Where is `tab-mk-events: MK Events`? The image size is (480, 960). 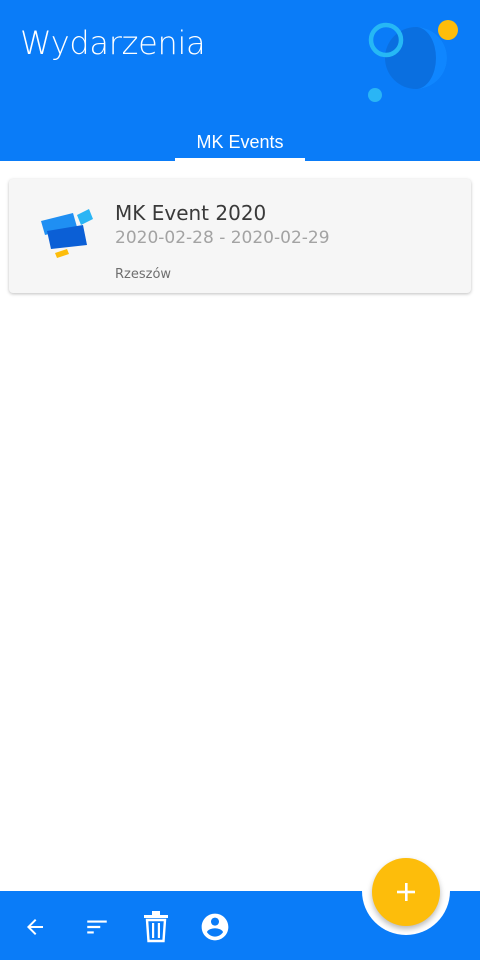
tab-mk-events: MK Events is located at coordinates (240, 144).